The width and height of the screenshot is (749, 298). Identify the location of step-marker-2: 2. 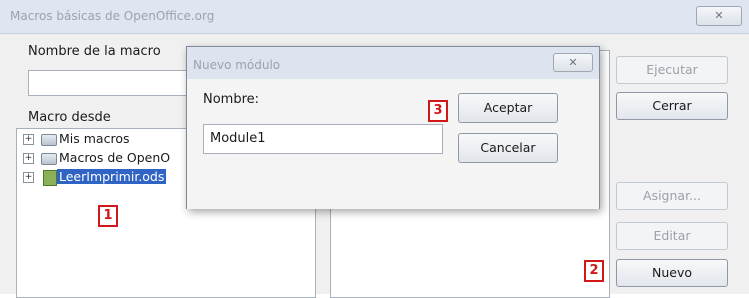
(594, 271).